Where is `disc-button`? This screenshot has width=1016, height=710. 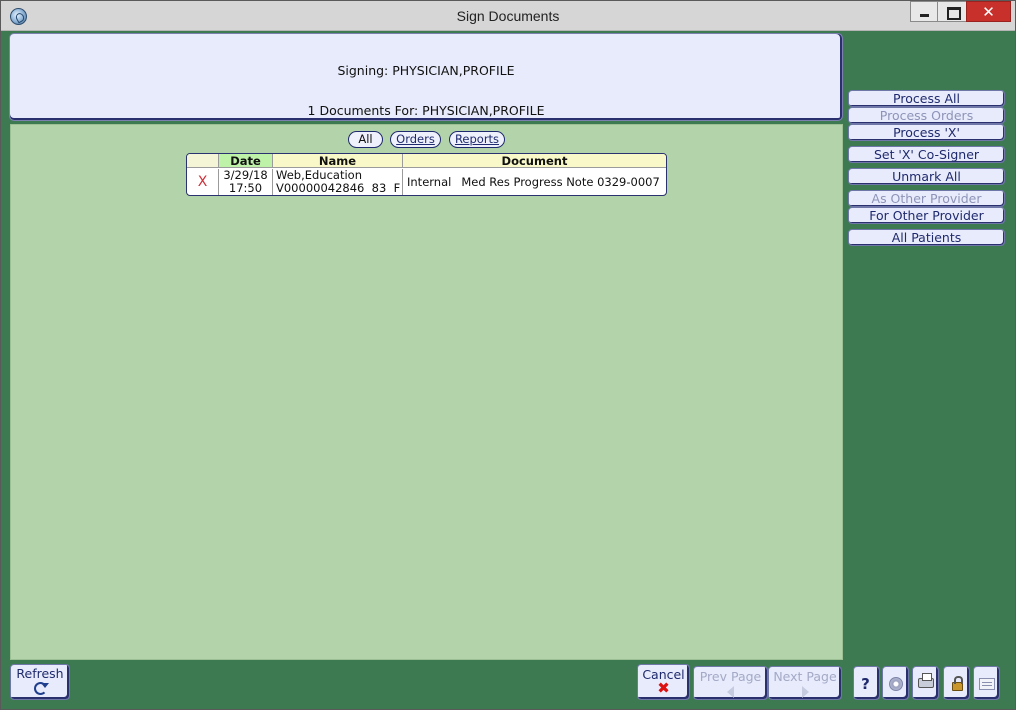
disc-button is located at coordinates (895, 683).